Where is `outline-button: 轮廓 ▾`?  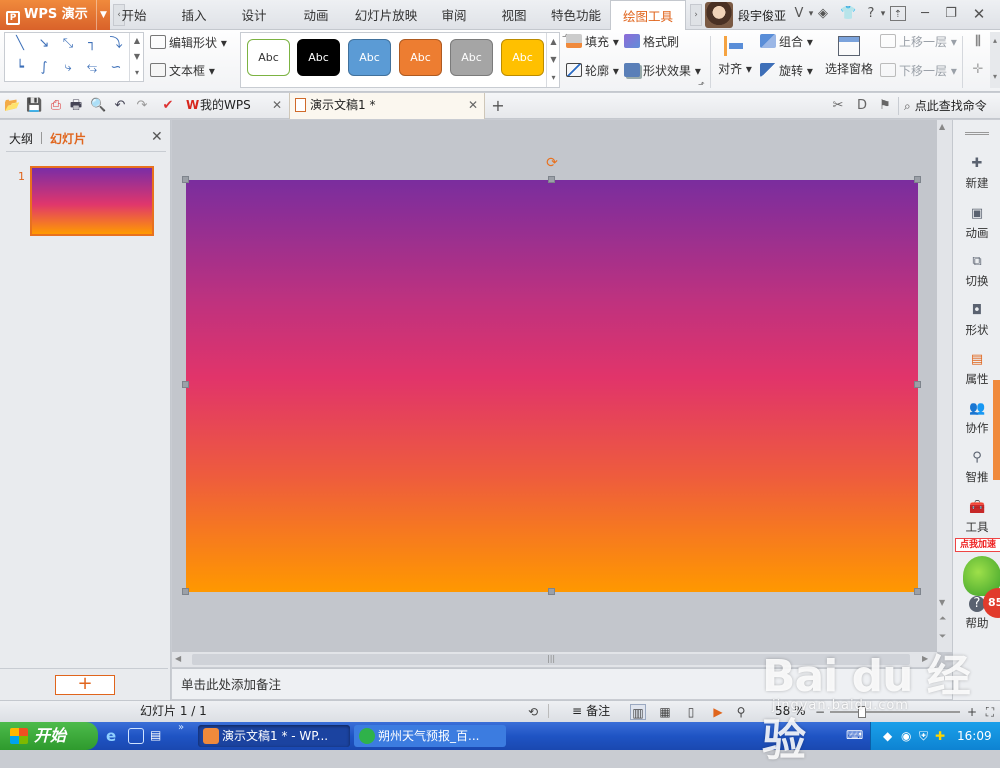
outline-button: 轮廓 ▾ is located at coordinates (592, 71).